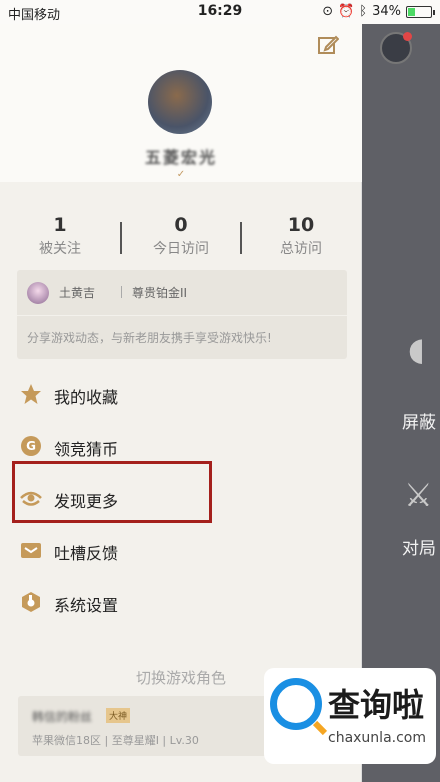 The width and height of the screenshot is (440, 782). I want to click on background-label-2: 对局, so click(419, 549).